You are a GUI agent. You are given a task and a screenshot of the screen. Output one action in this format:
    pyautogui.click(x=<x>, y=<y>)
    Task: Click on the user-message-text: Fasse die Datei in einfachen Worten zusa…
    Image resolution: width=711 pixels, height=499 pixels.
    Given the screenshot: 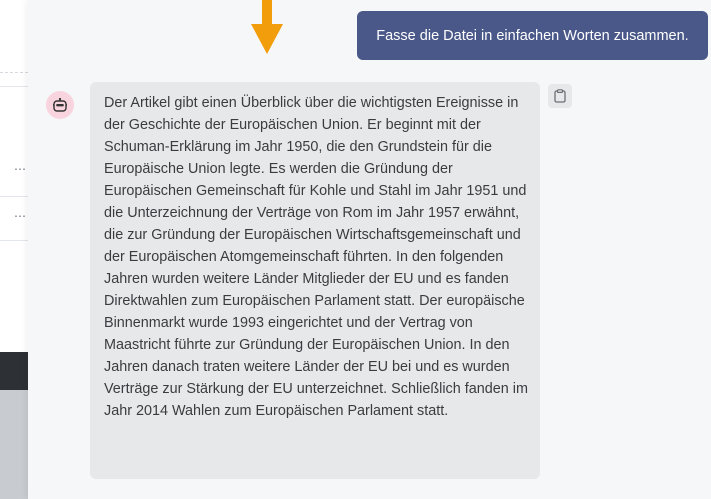 What is the action you would take?
    pyautogui.click(x=532, y=35)
    